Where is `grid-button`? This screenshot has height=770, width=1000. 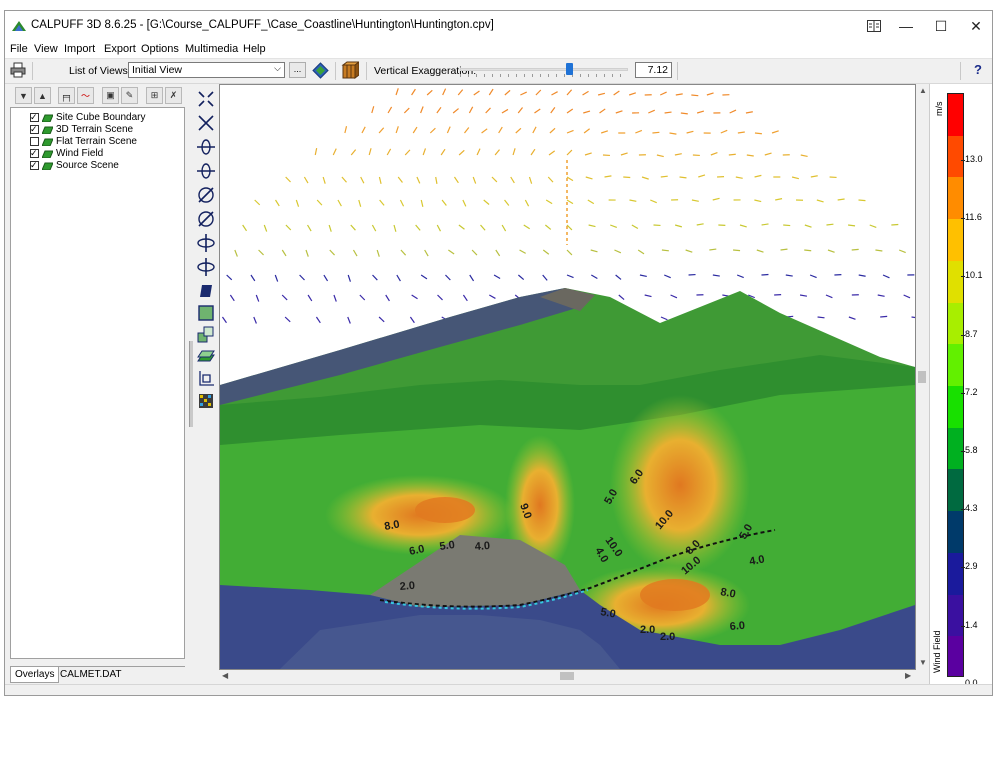 grid-button is located at coordinates (206, 401).